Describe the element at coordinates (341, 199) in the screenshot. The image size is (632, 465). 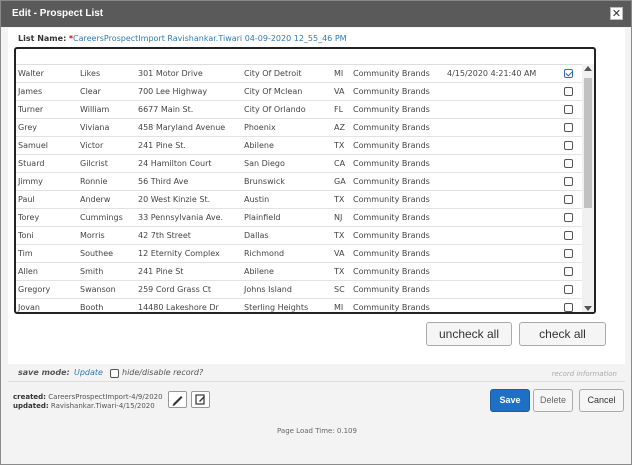
I see `cell-state: TX` at that location.